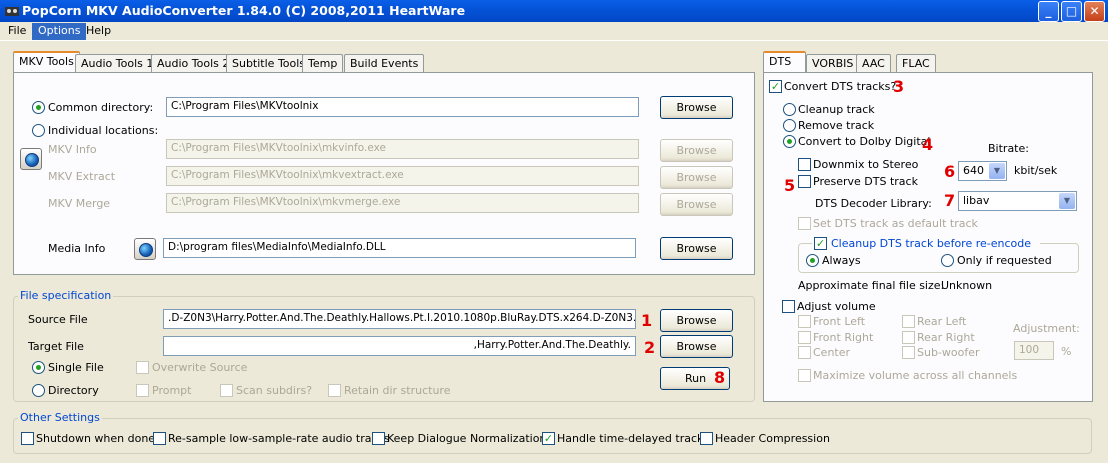  I want to click on rear-right-checkbox, so click(908, 337).